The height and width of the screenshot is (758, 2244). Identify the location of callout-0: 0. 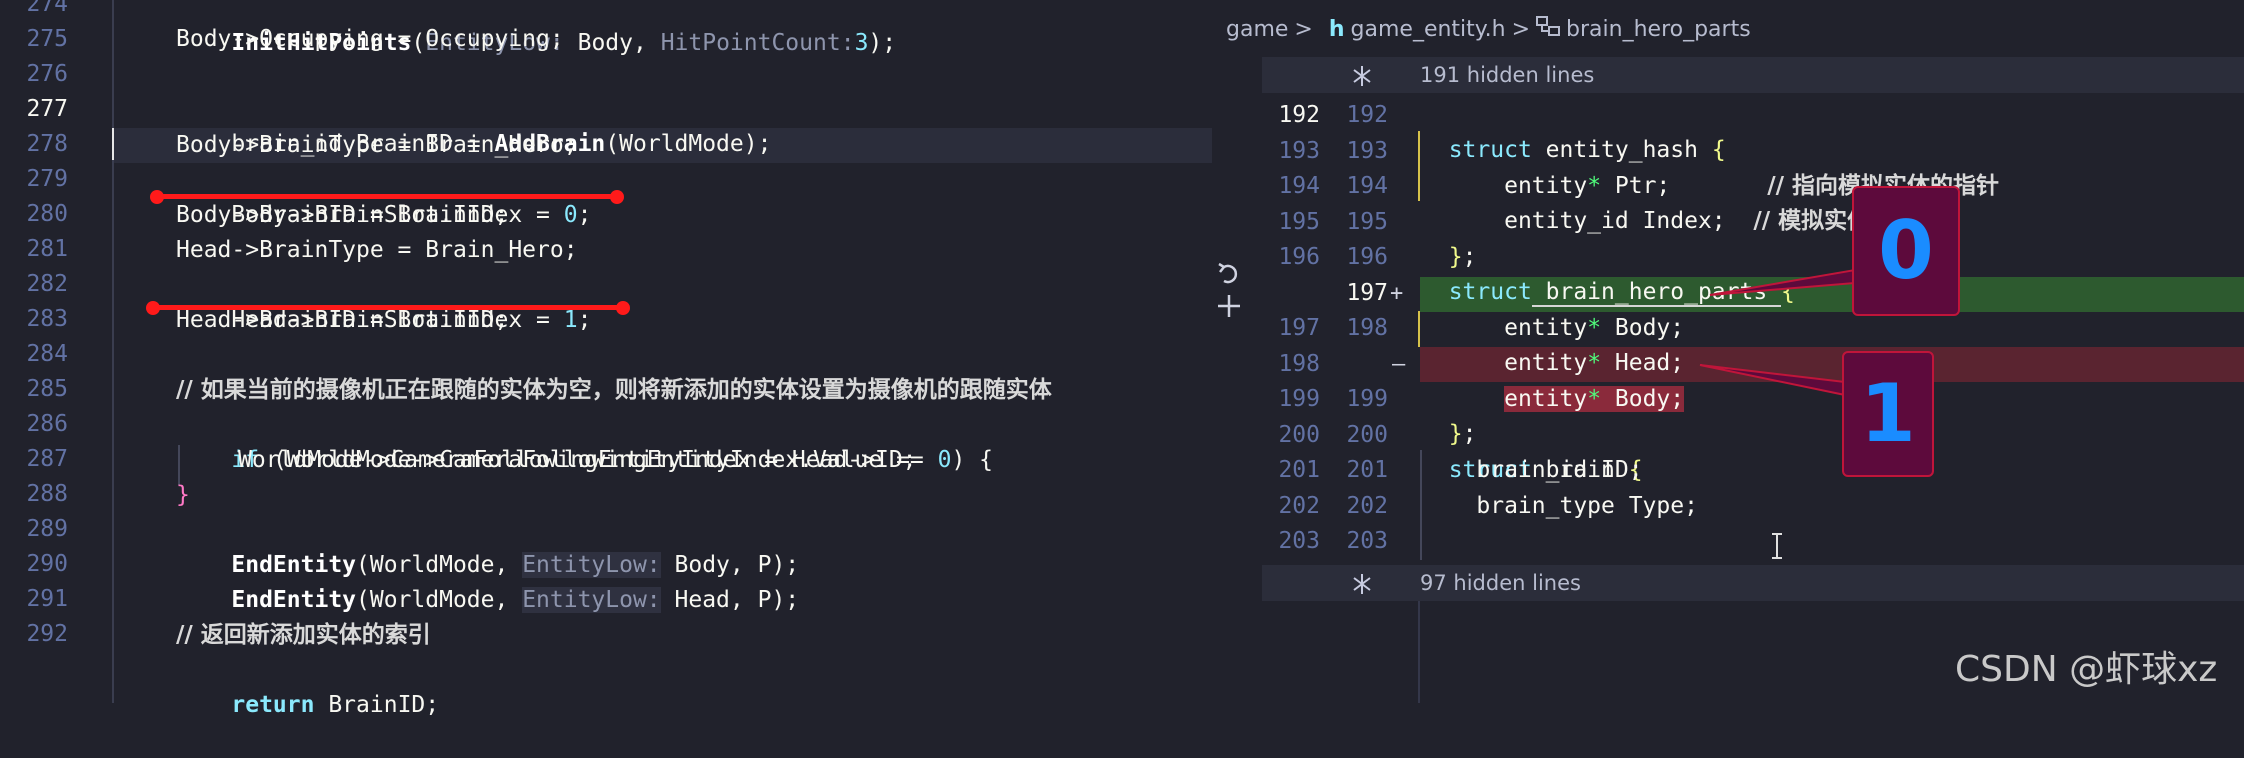
(1906, 251).